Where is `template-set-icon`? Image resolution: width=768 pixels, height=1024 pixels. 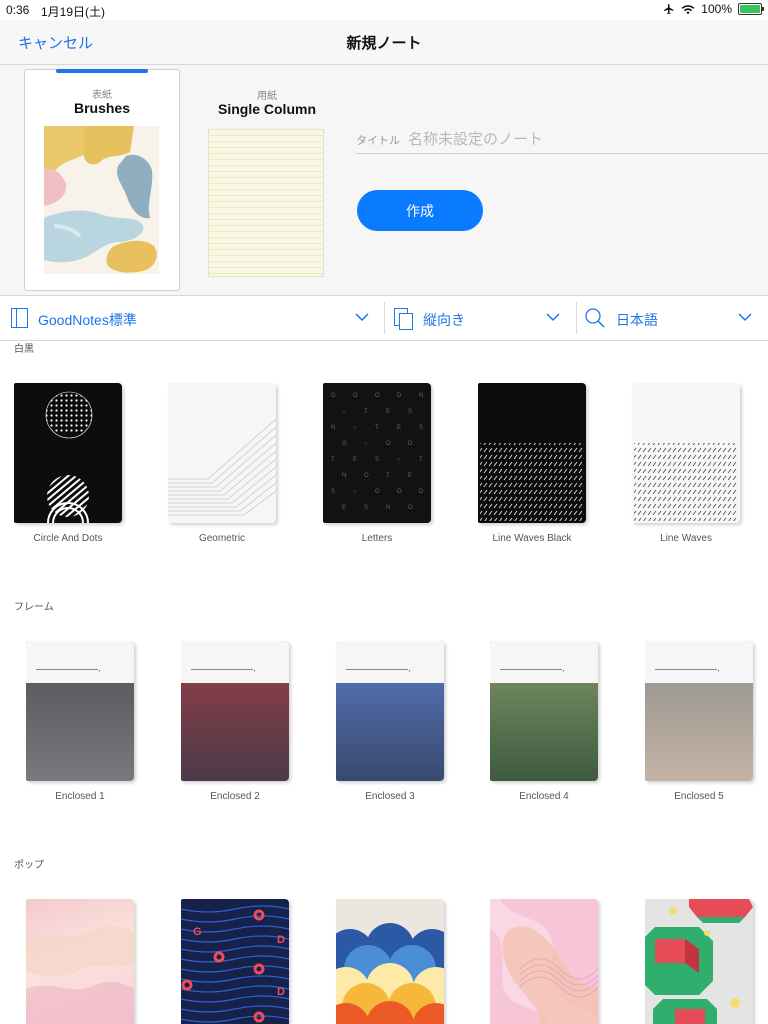 template-set-icon is located at coordinates (19, 318).